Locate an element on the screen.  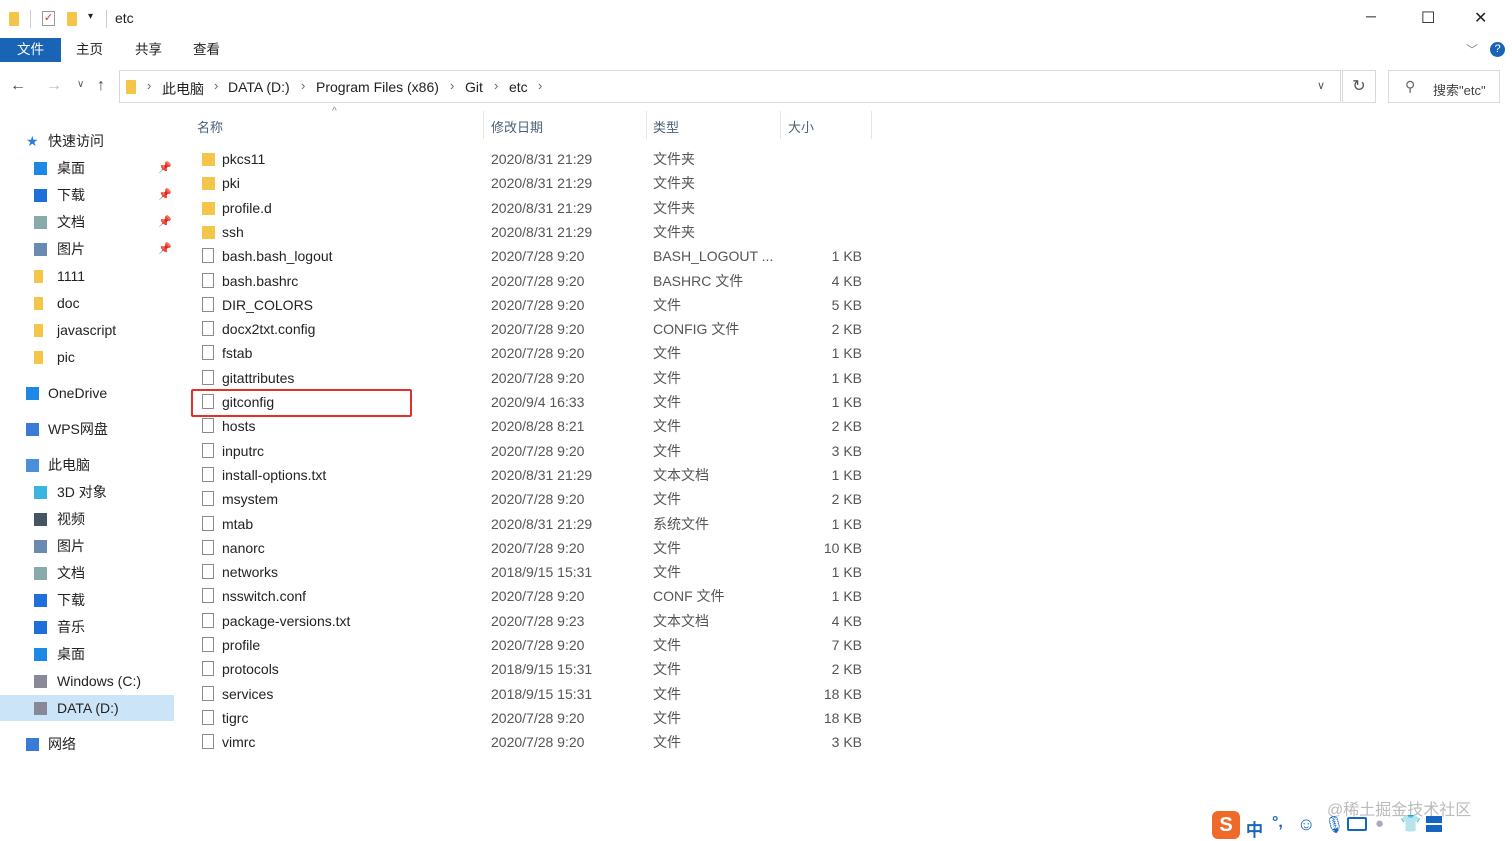
tab-file: 文件 is located at coordinates (30, 50).